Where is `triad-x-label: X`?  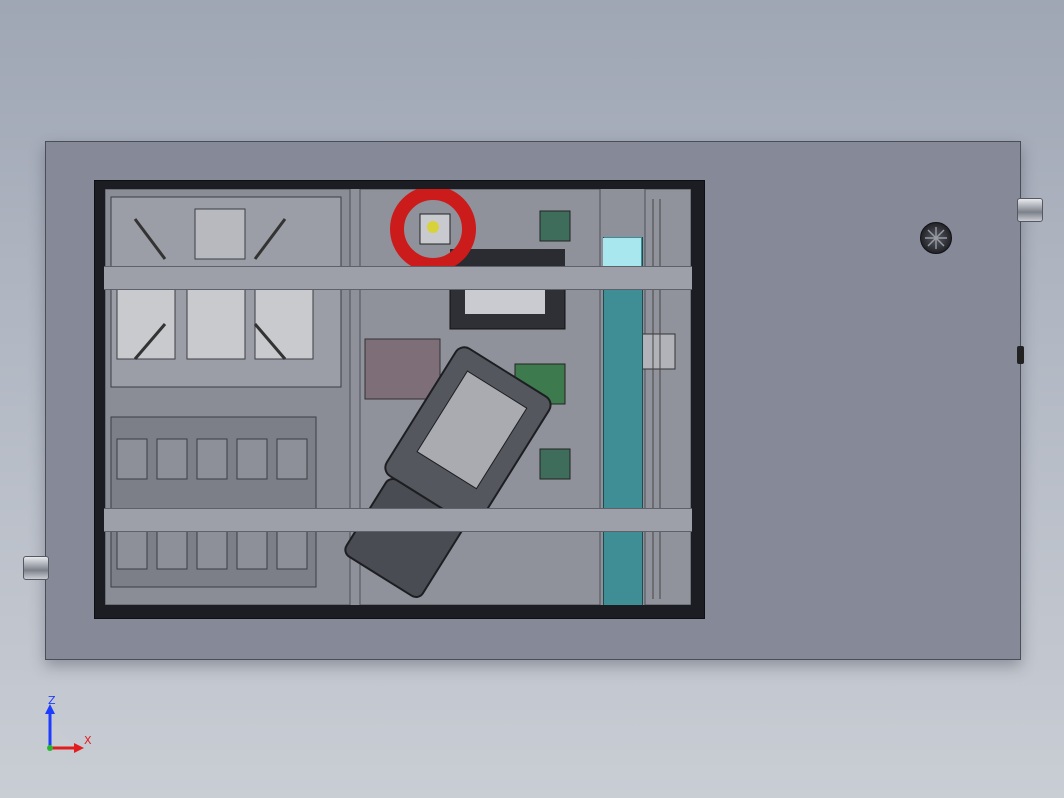
triad-x-label: X is located at coordinates (88, 740).